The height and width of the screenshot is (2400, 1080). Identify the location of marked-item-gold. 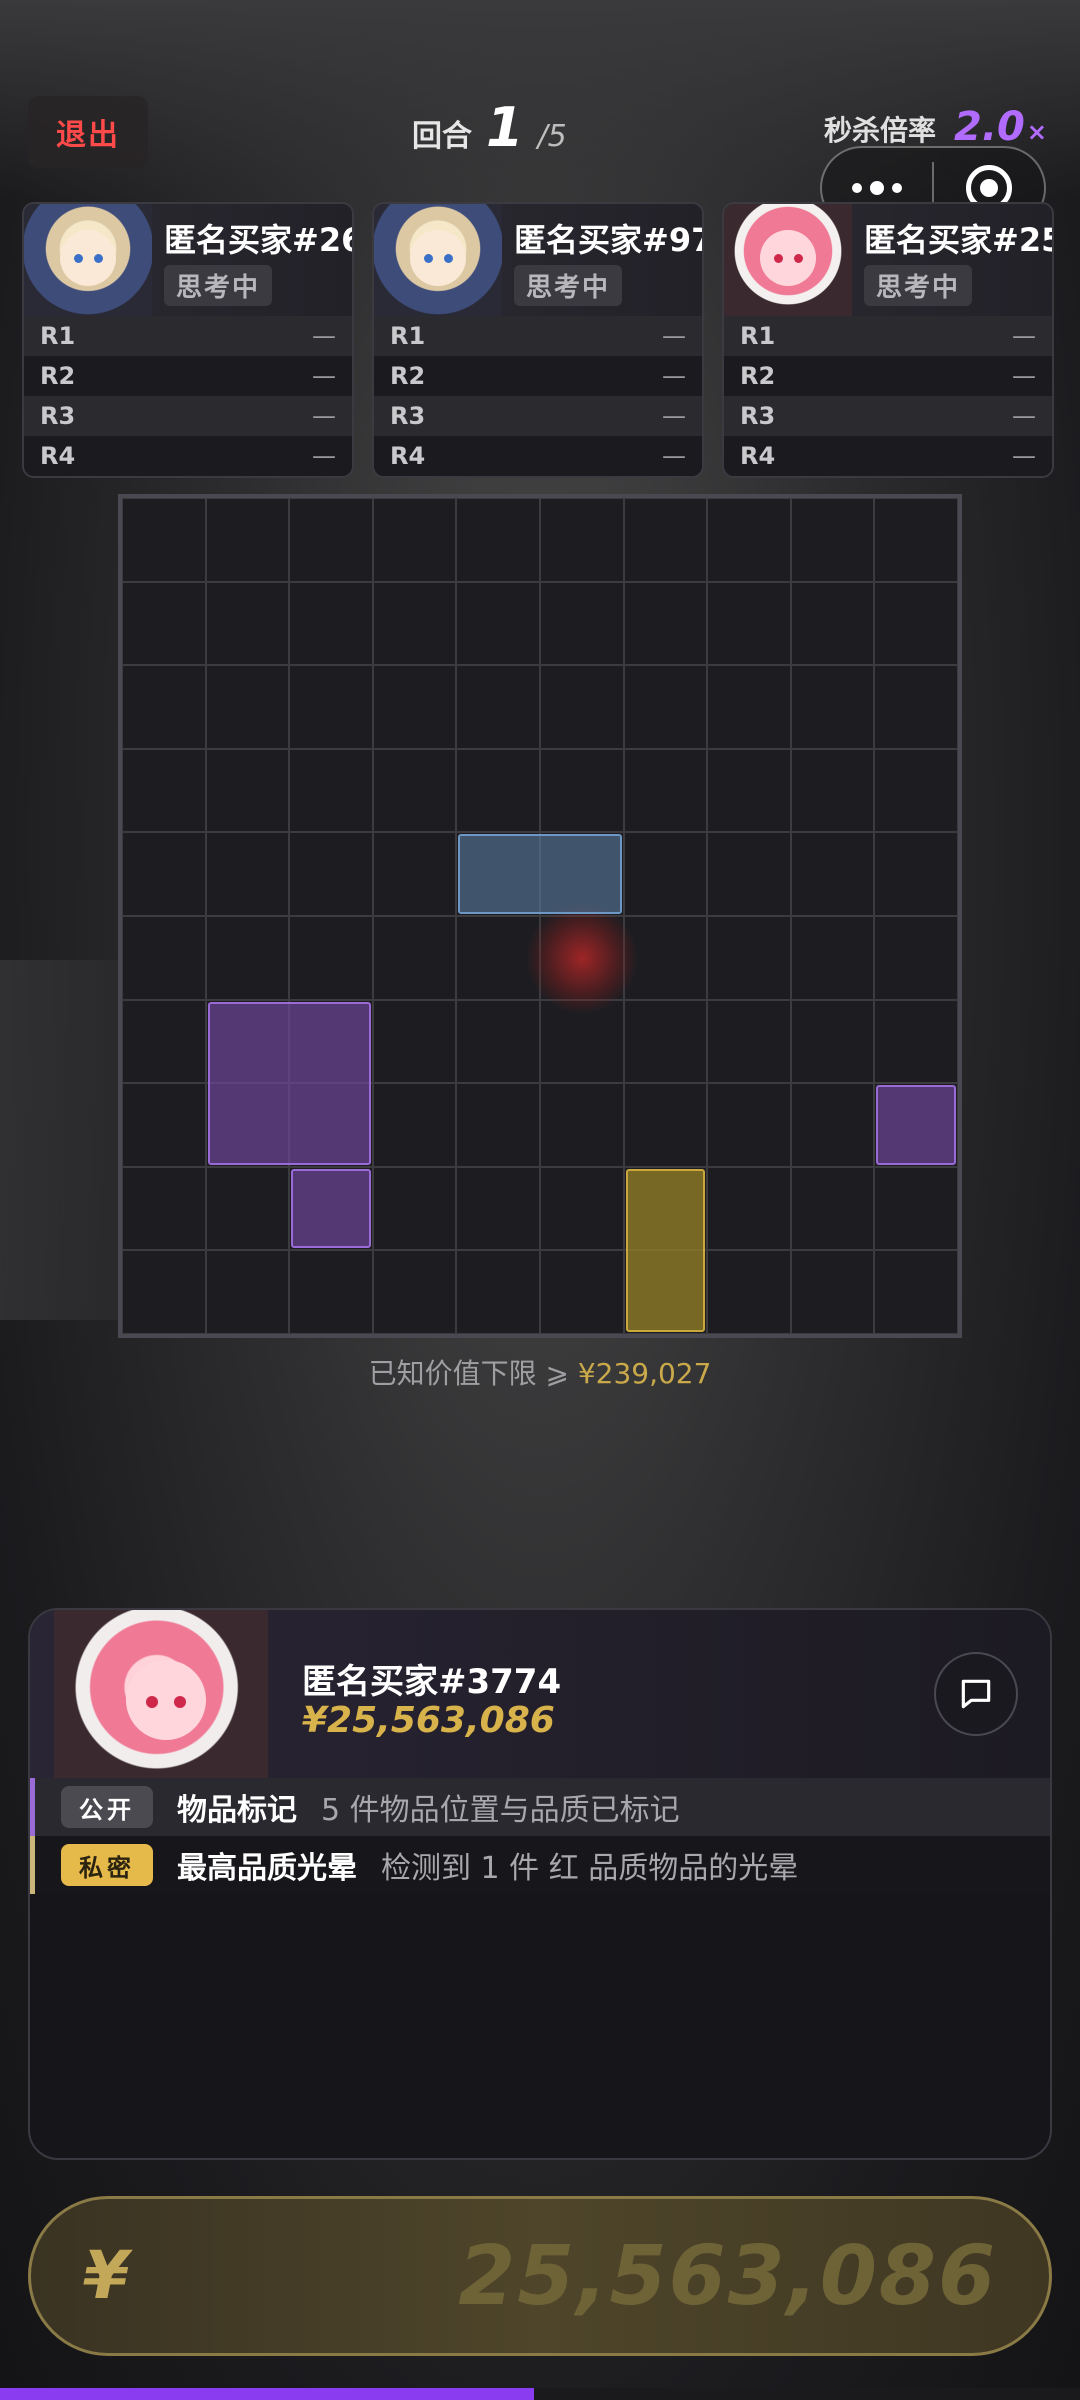
(665, 1250).